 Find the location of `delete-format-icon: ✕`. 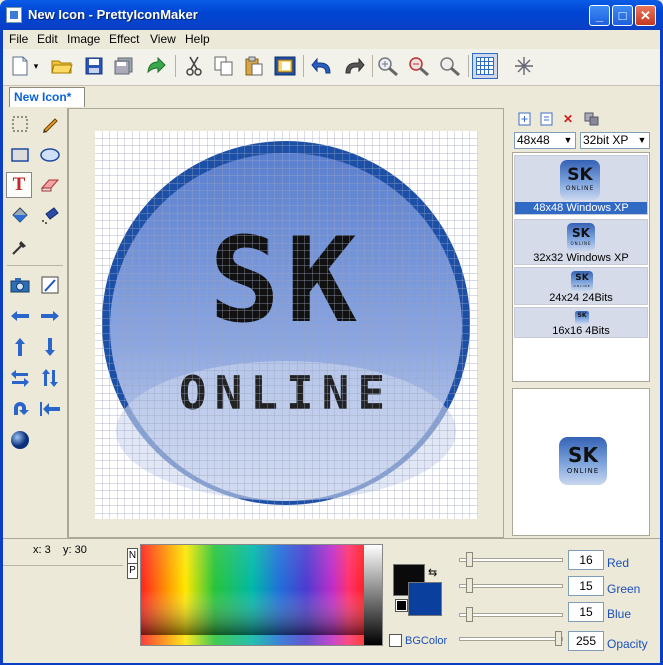

delete-format-icon: ✕ is located at coordinates (568, 119).